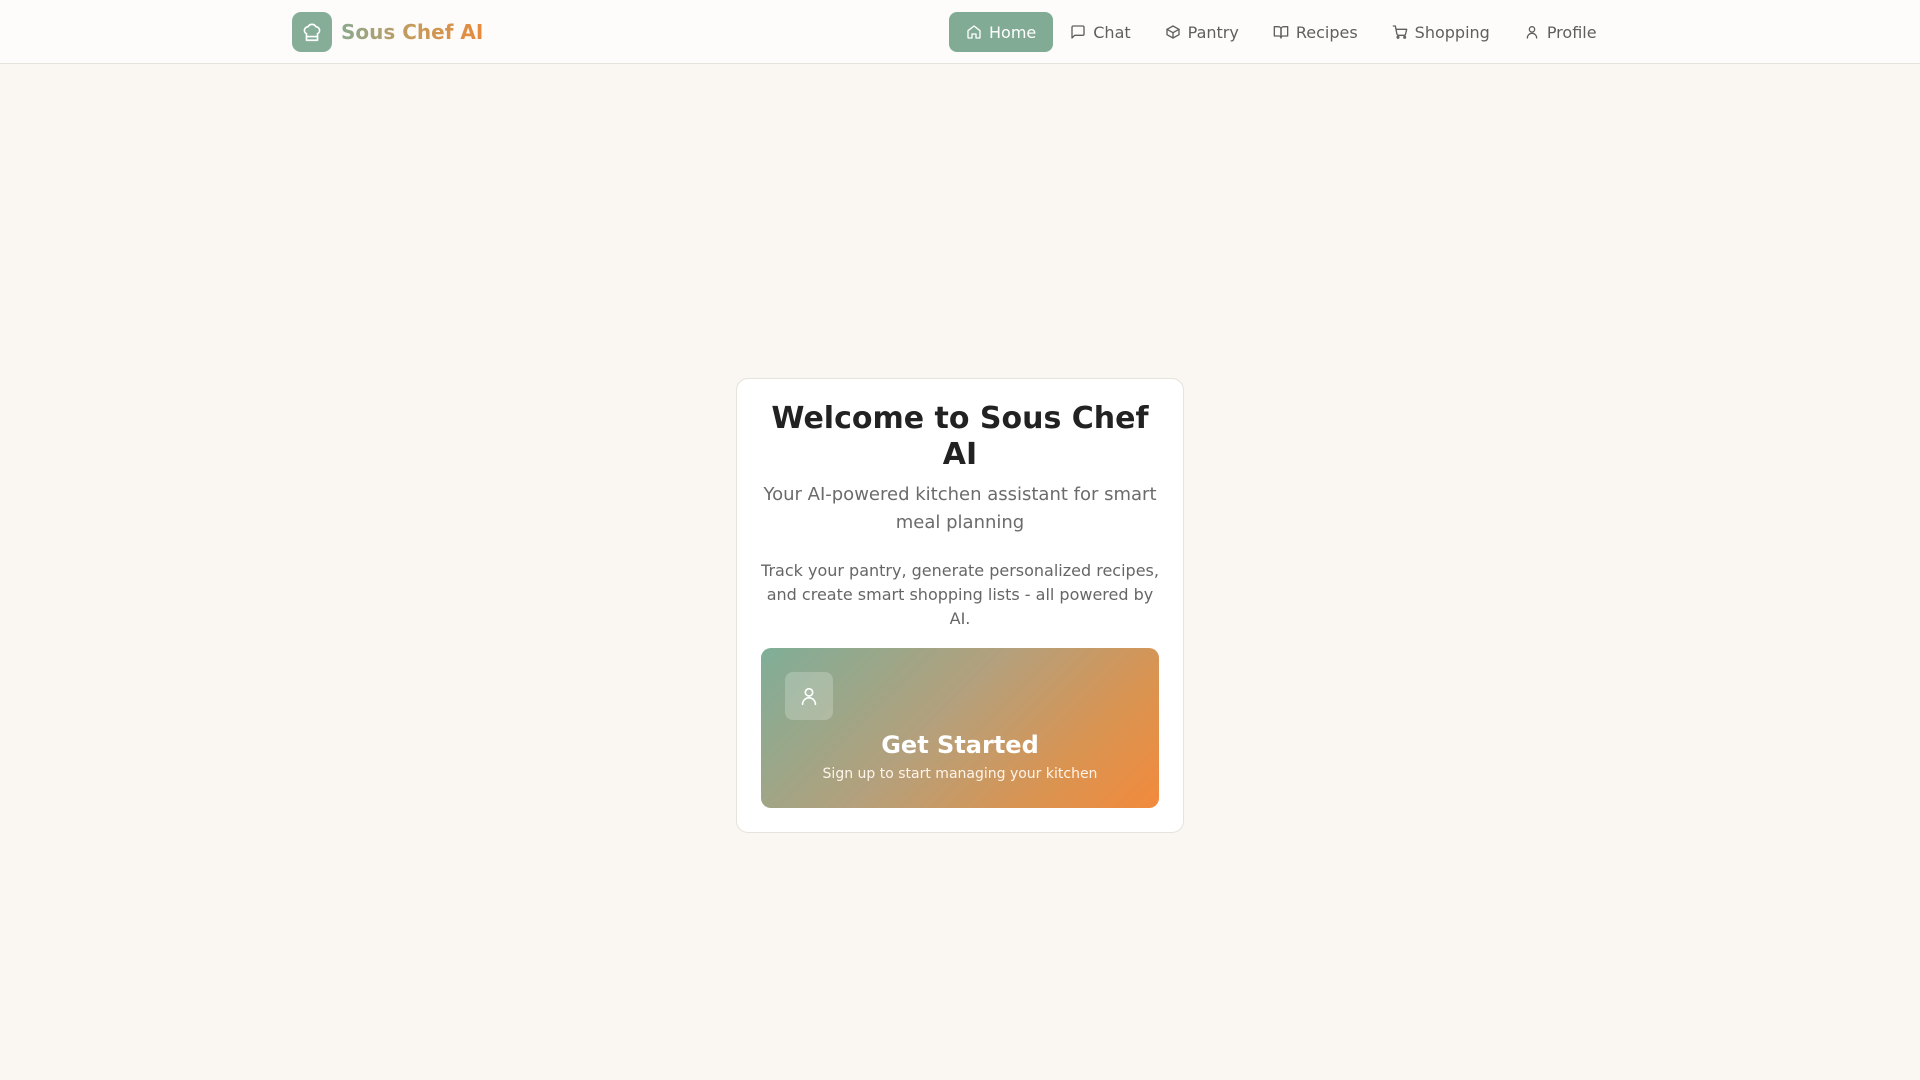  I want to click on nav-item-label: Shopping, so click(1452, 32).